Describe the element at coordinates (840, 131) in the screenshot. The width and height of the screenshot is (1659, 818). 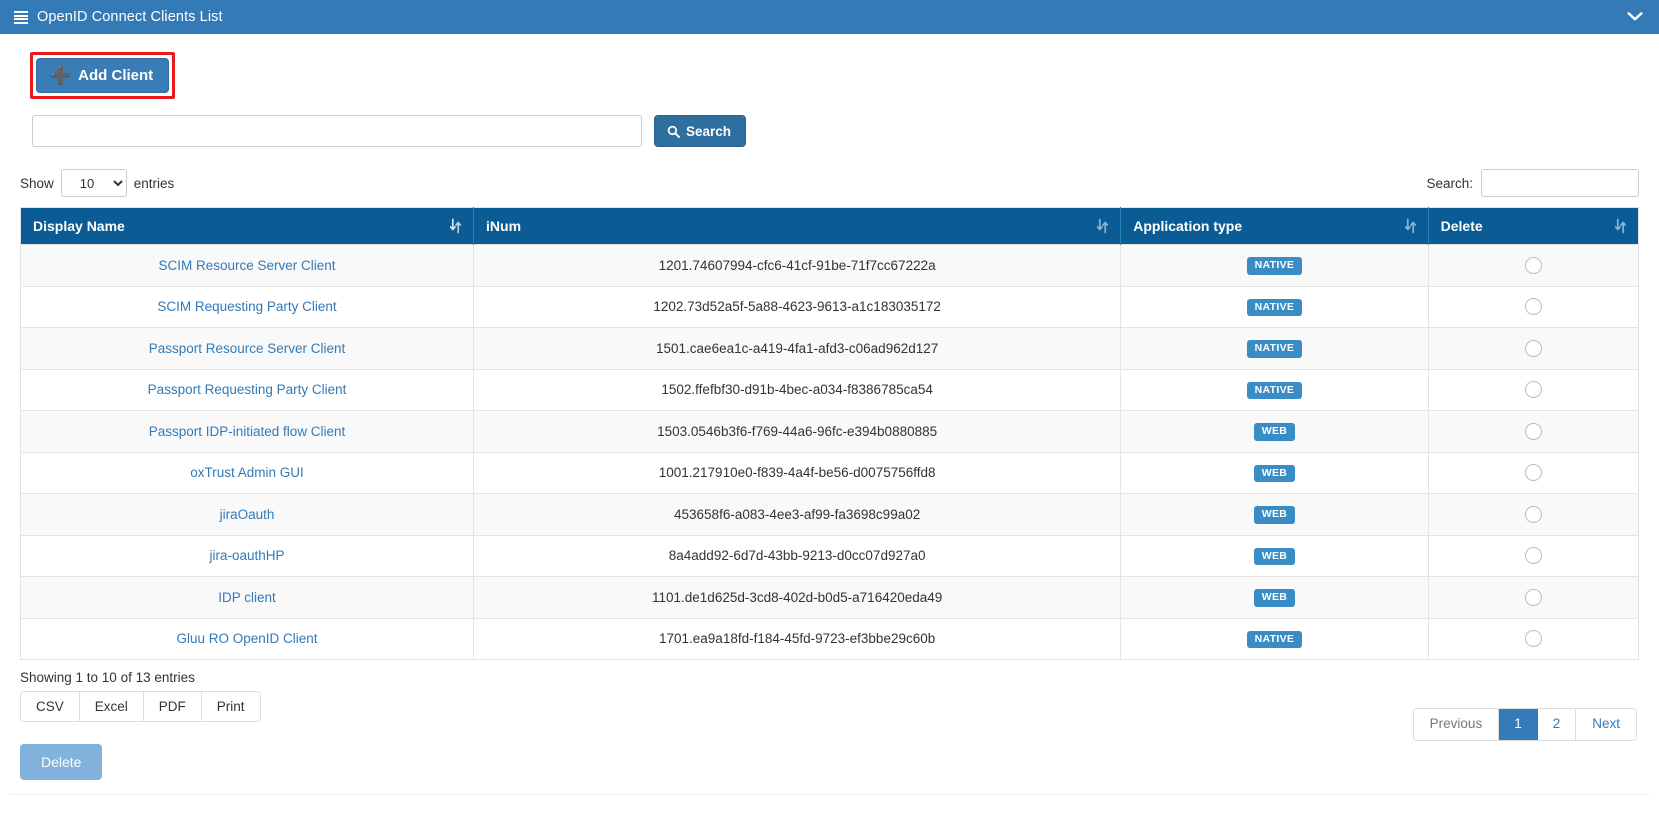
I see `search-row: Search` at that location.